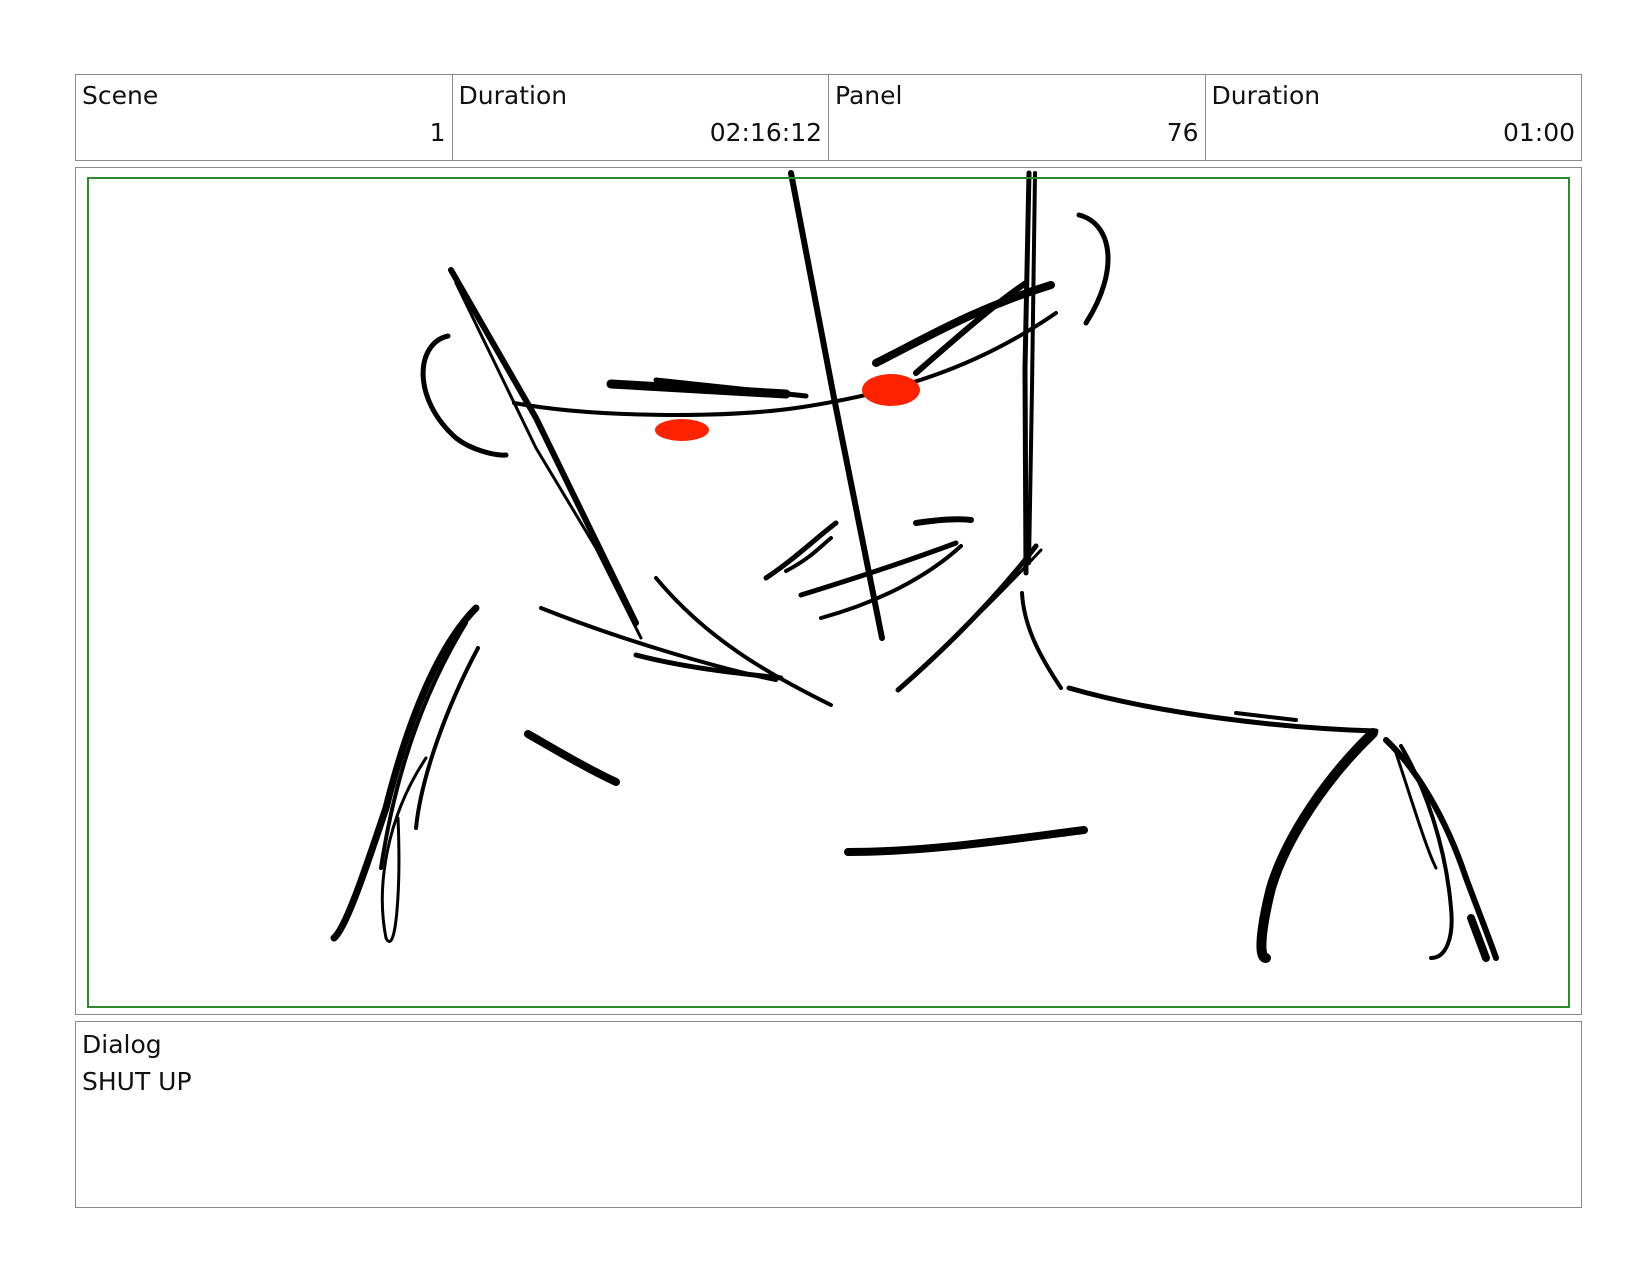 This screenshot has height=1275, width=1650. What do you see at coordinates (264, 117) in the screenshot?
I see `scene-cell: Scene 1` at bounding box center [264, 117].